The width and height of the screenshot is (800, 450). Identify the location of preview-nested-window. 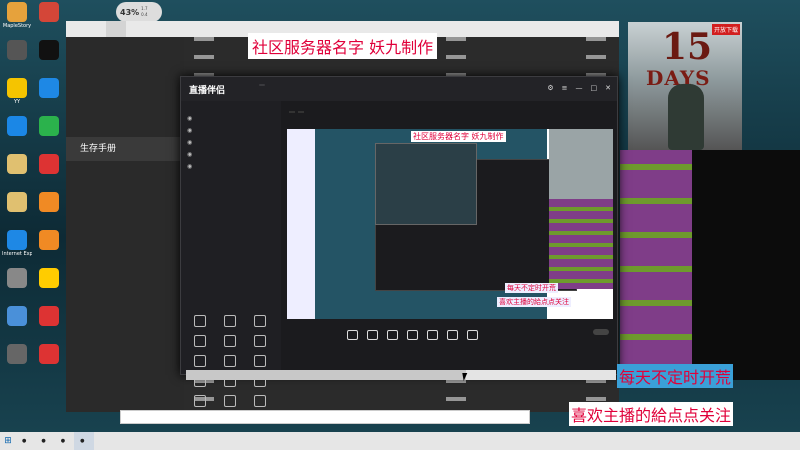
(426, 184).